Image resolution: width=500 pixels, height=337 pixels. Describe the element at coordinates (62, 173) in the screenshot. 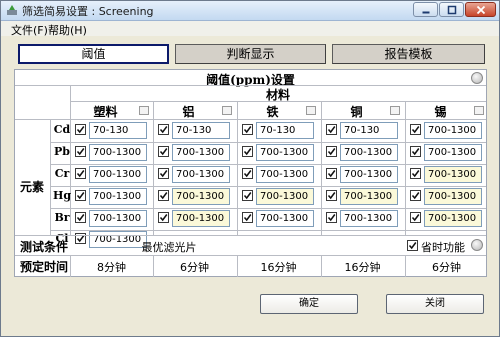

I see `element-label: Cr` at that location.